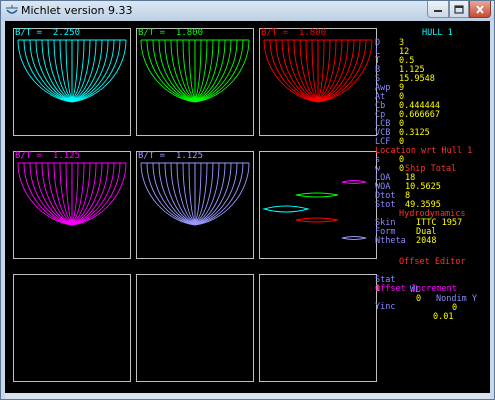 This screenshot has width=495, height=400. Describe the element at coordinates (419, 115) in the screenshot. I see `param-value: 0.666667` at that location.